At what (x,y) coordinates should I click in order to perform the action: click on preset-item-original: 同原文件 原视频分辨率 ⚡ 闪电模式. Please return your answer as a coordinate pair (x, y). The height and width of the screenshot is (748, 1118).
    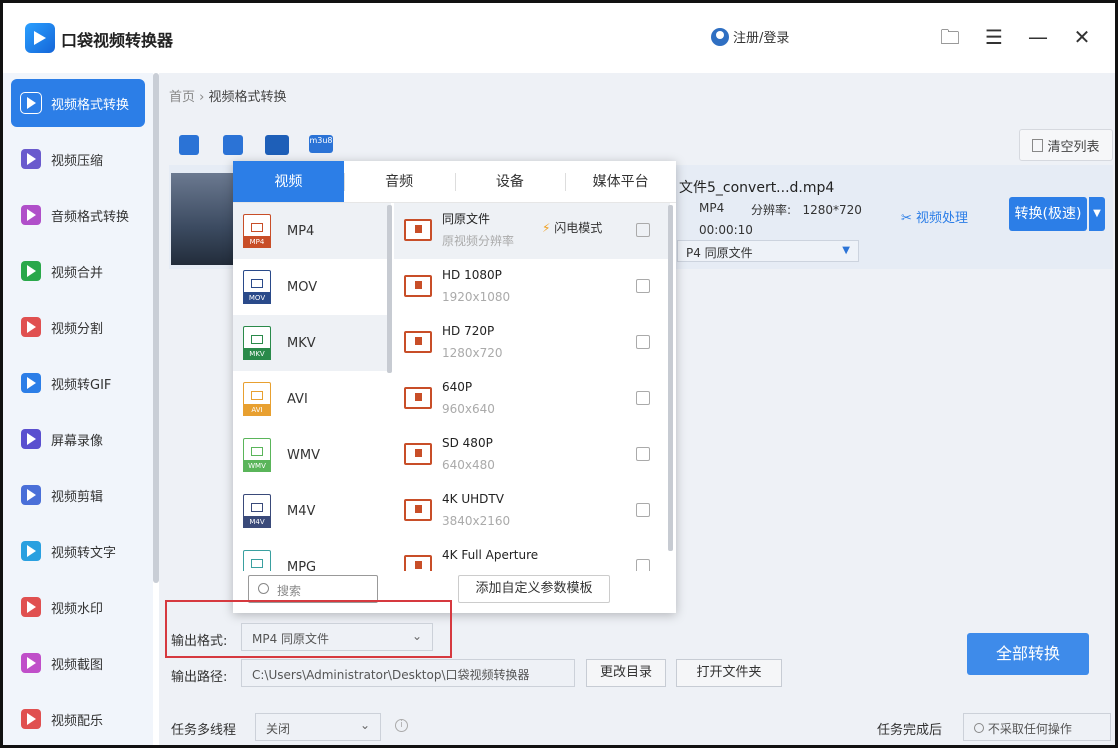
    Looking at the image, I should click on (532, 231).